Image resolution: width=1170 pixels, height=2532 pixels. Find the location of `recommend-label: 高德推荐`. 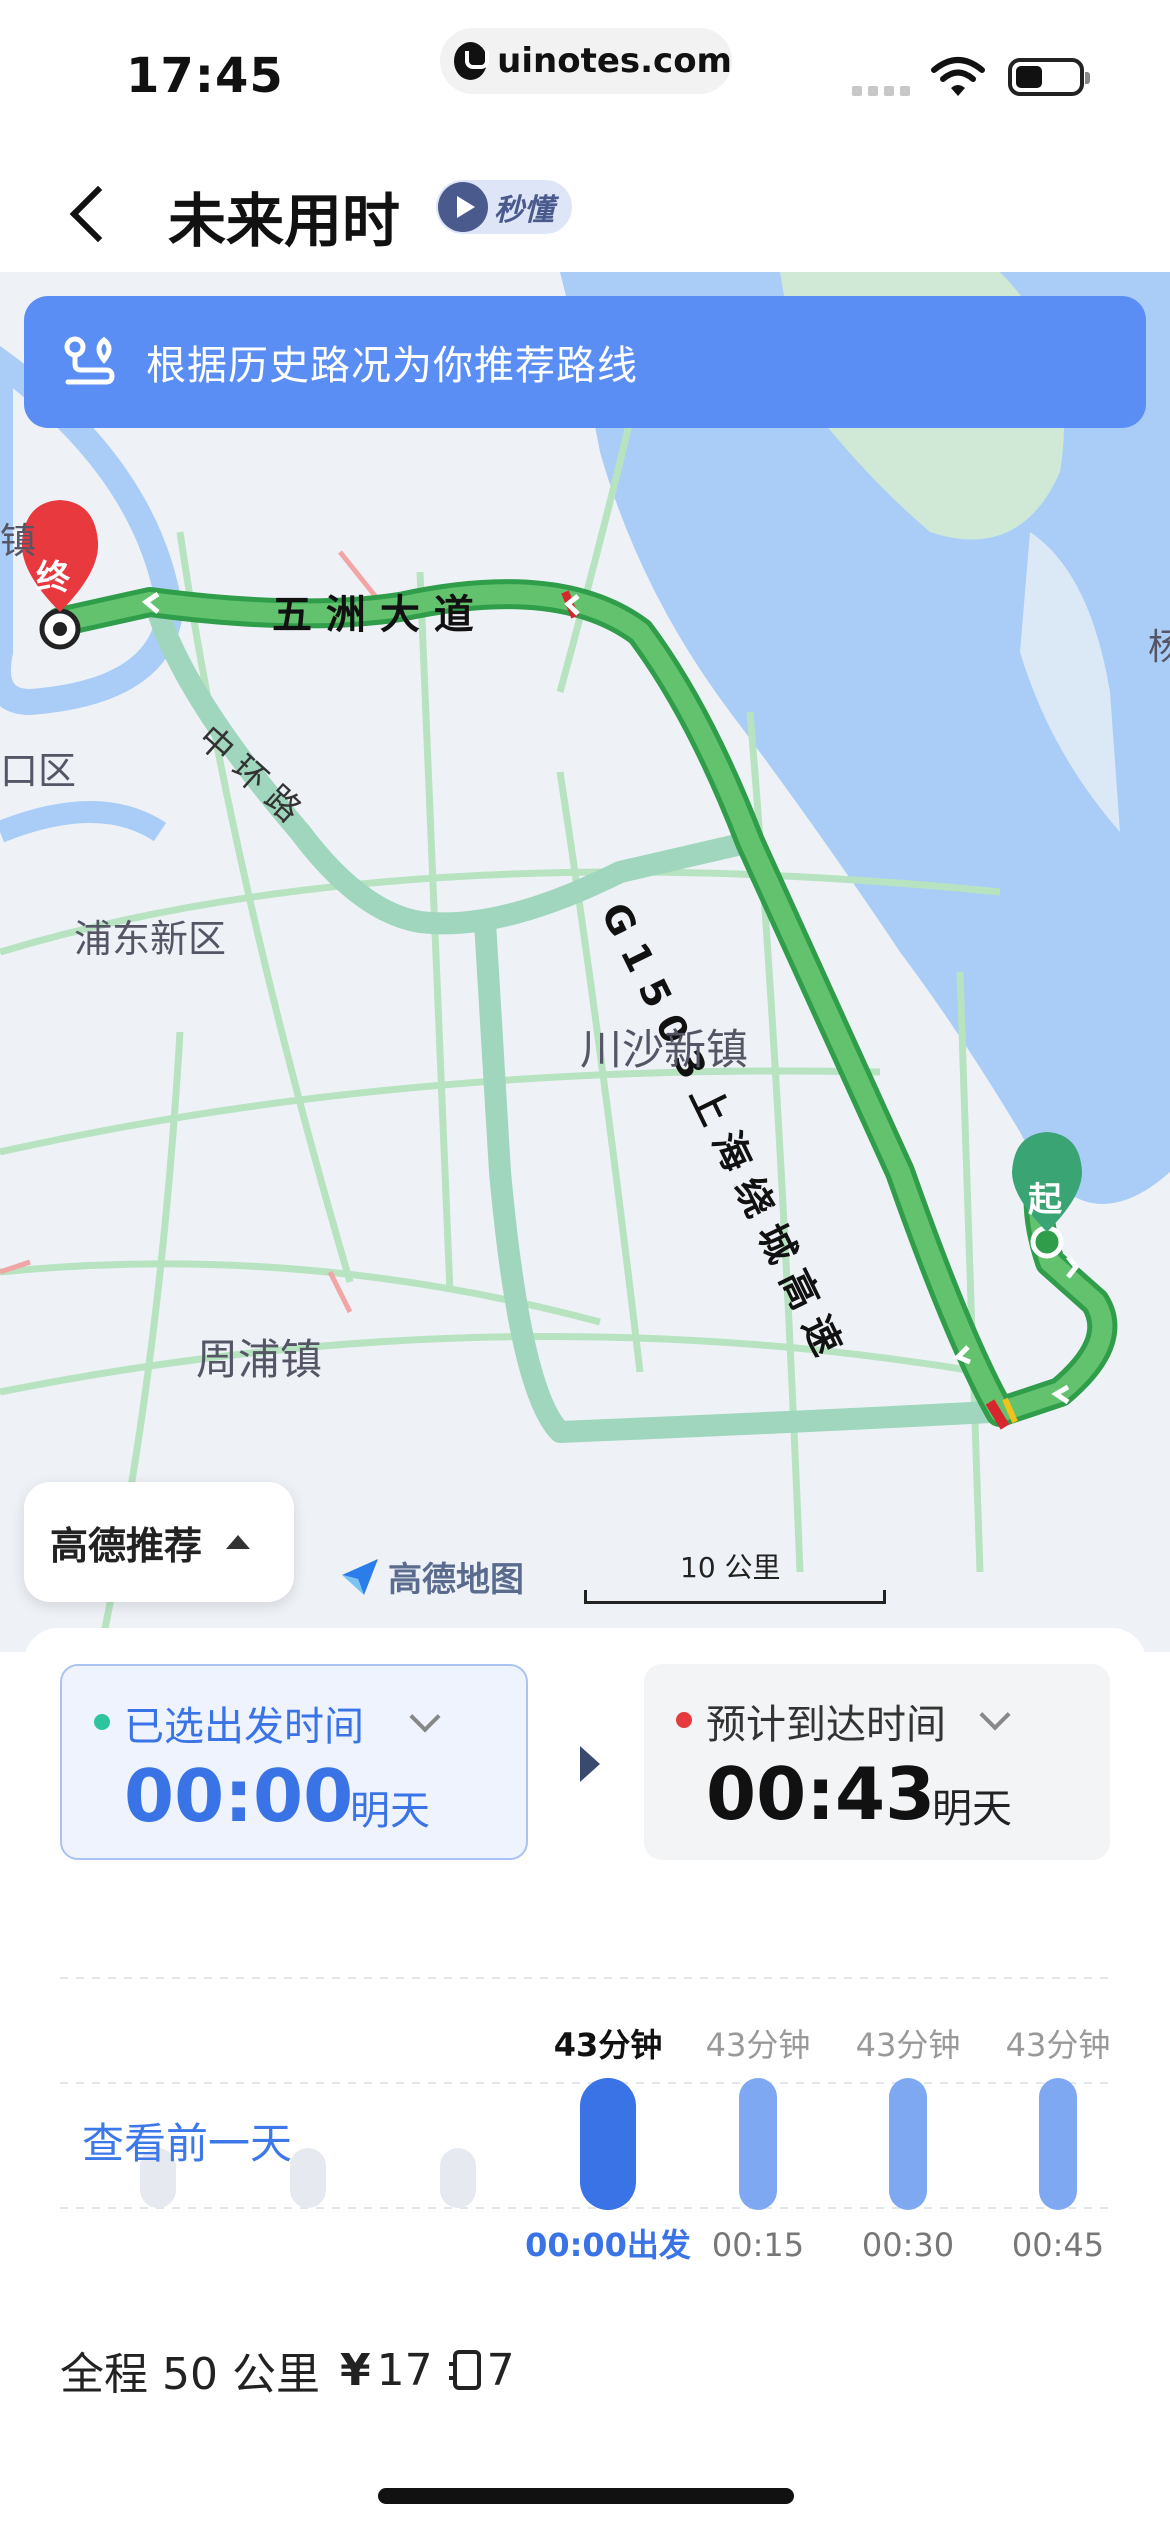

recommend-label: 高德推荐 is located at coordinates (126, 1545).